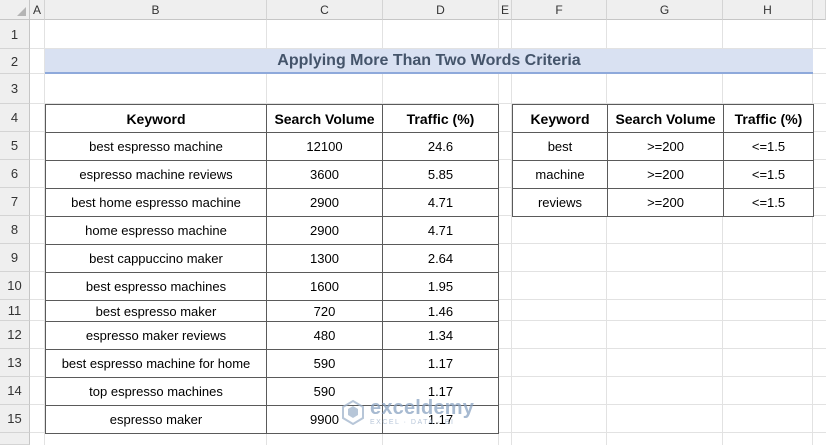  I want to click on keyword-table-cell: 1600, so click(324, 286).